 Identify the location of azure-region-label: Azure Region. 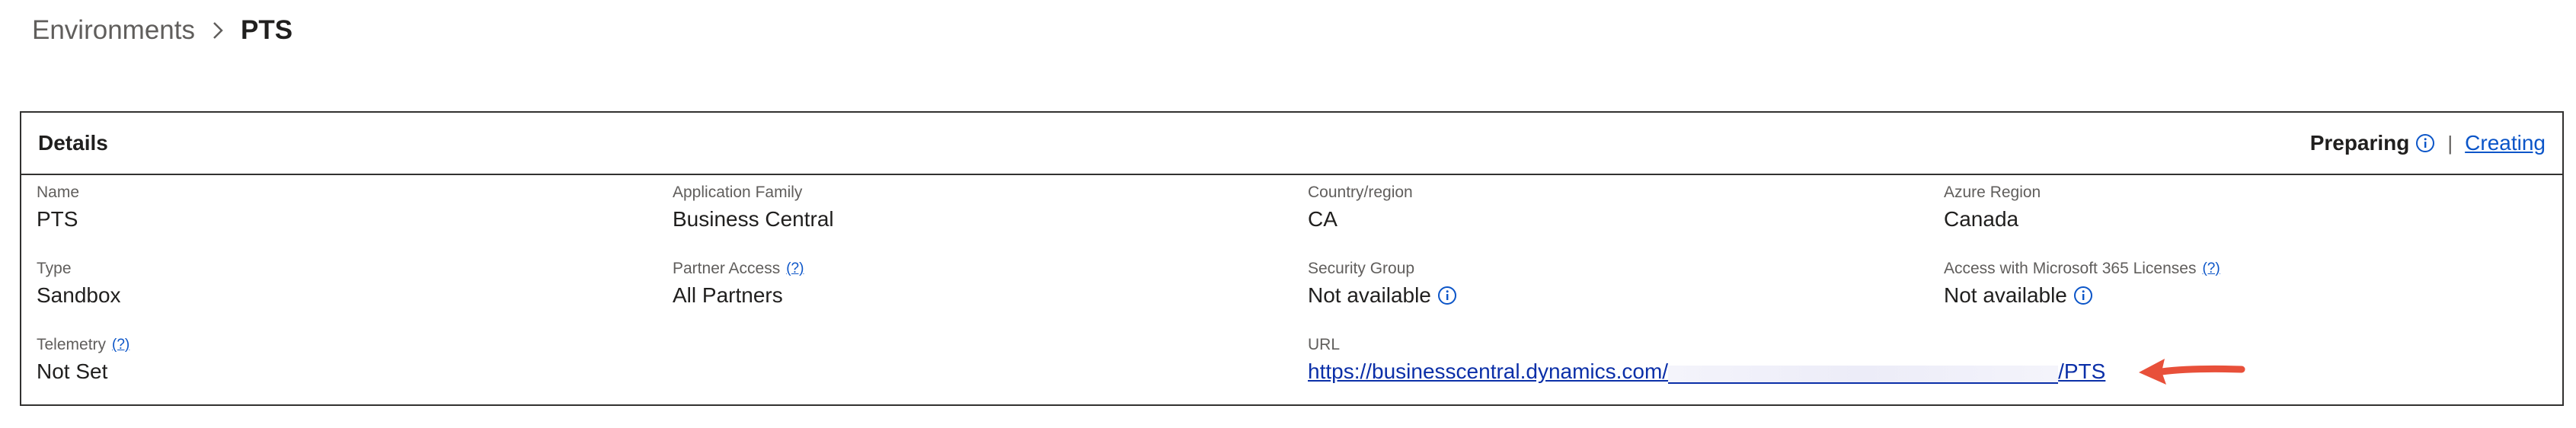
(1992, 192).